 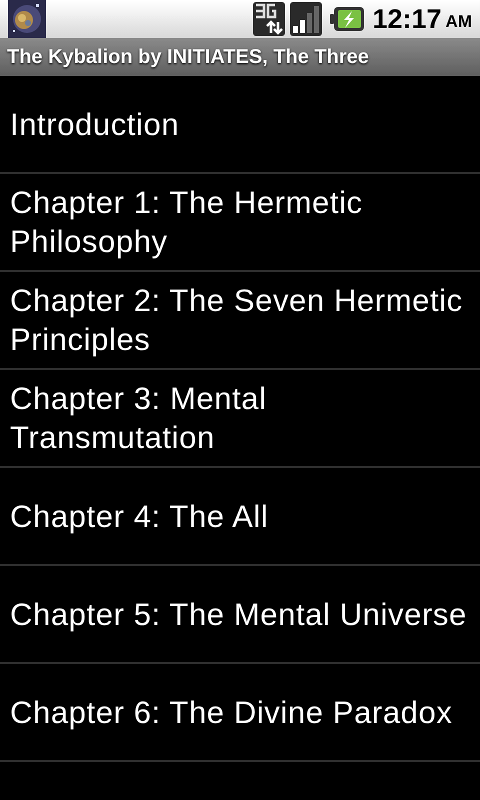 I want to click on chapter-item: Chapter 6: The Divine Paradox, so click(x=231, y=712).